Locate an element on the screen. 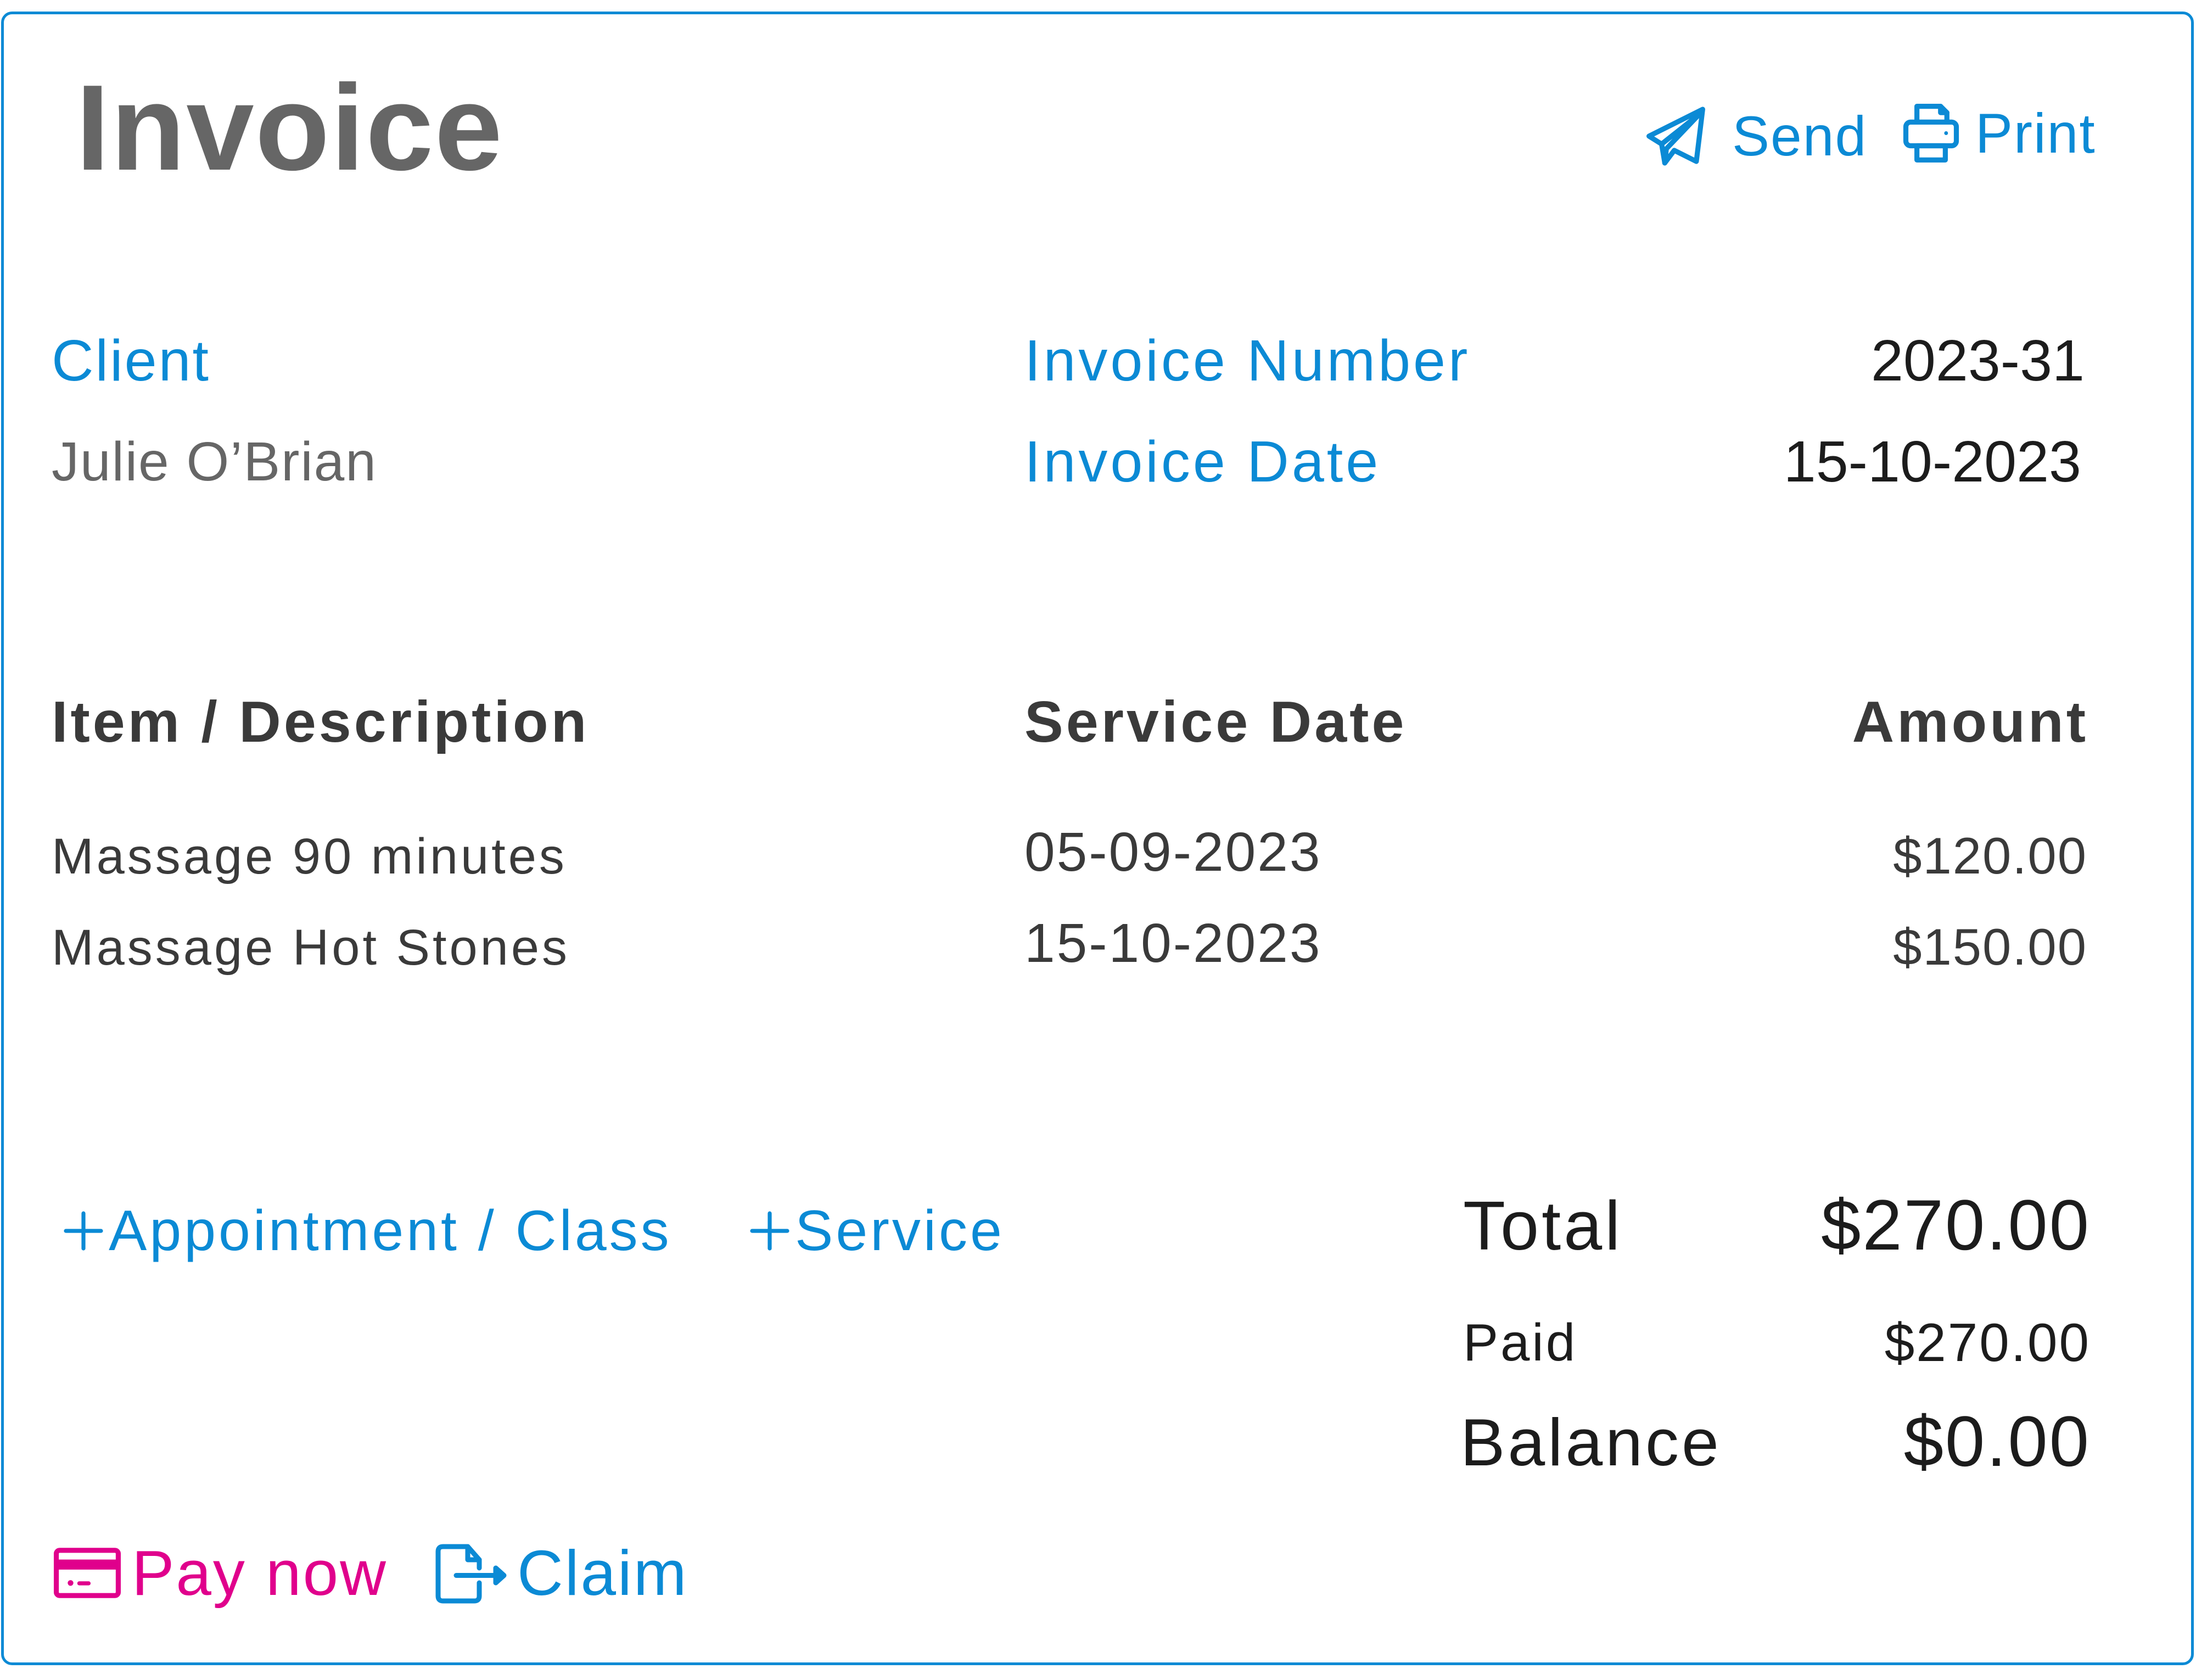 The image size is (2196, 1680). total-value: $270.00 is located at coordinates (1956, 1225).